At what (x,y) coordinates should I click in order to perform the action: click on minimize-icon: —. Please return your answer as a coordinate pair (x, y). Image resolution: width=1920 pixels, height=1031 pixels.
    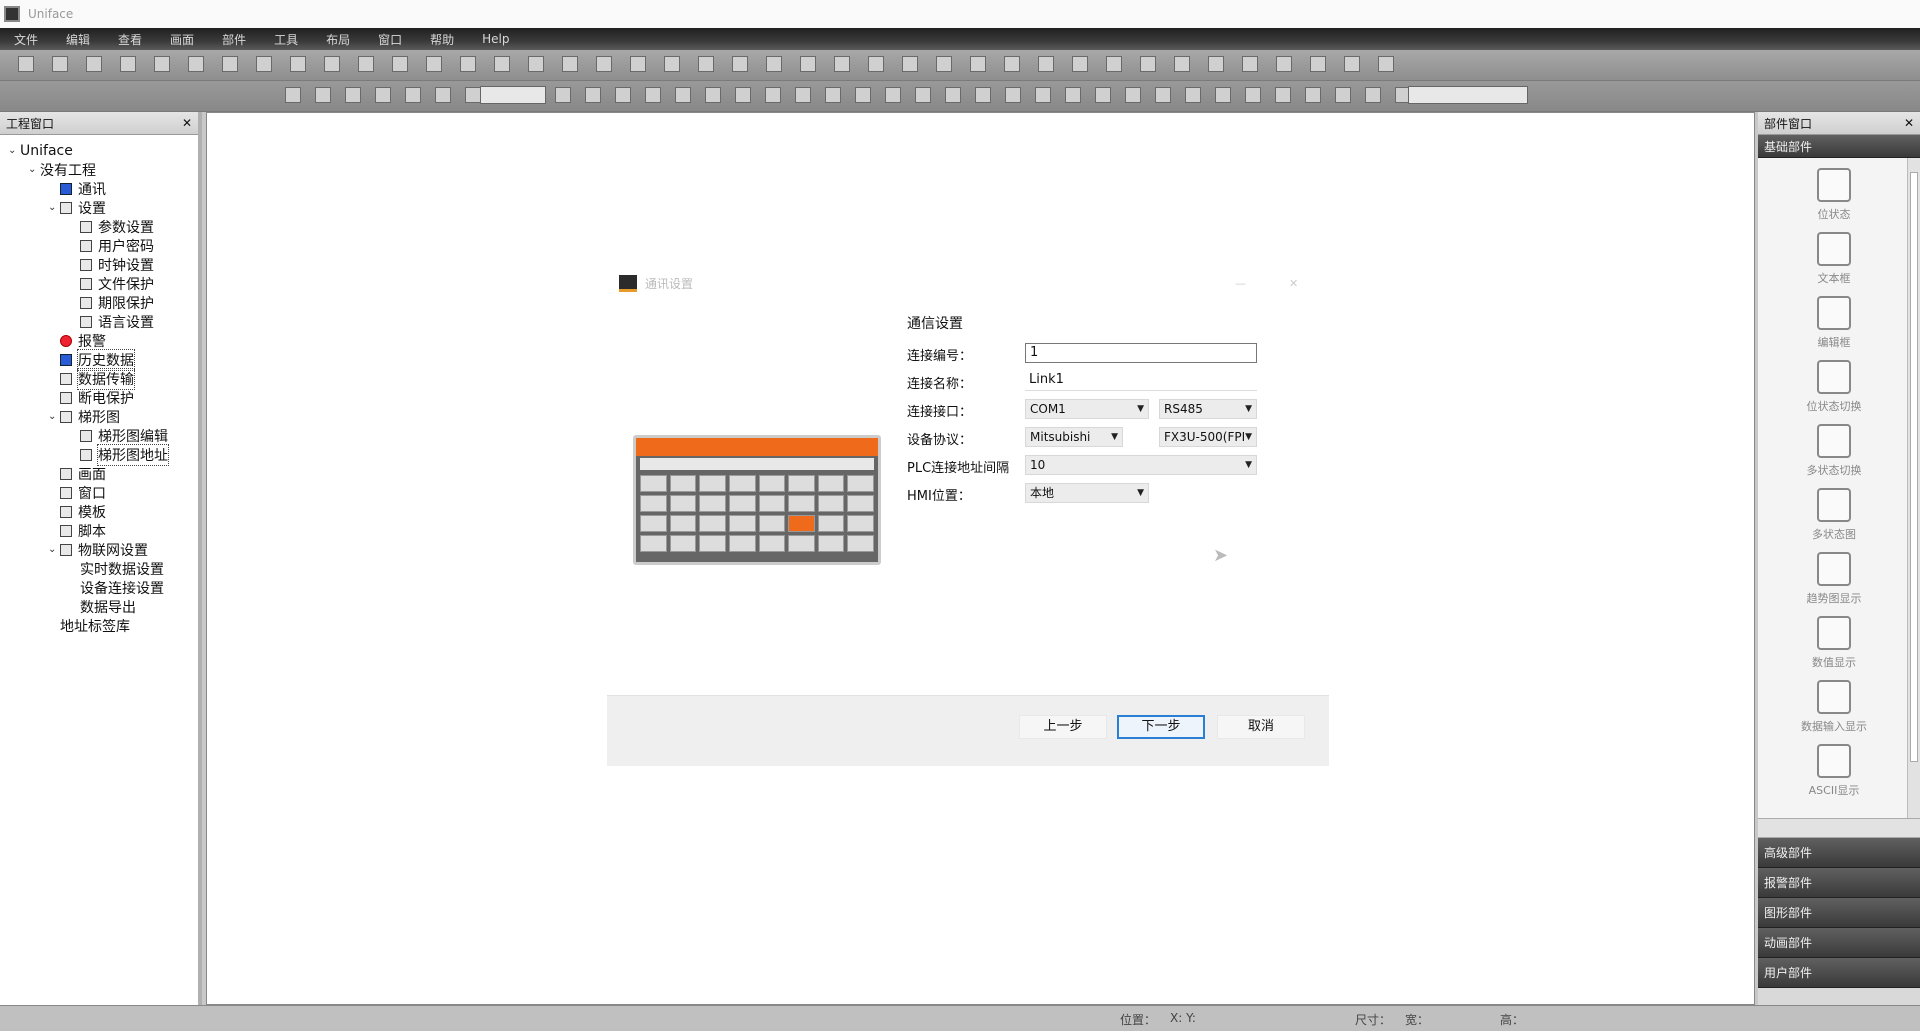
    Looking at the image, I should click on (1240, 283).